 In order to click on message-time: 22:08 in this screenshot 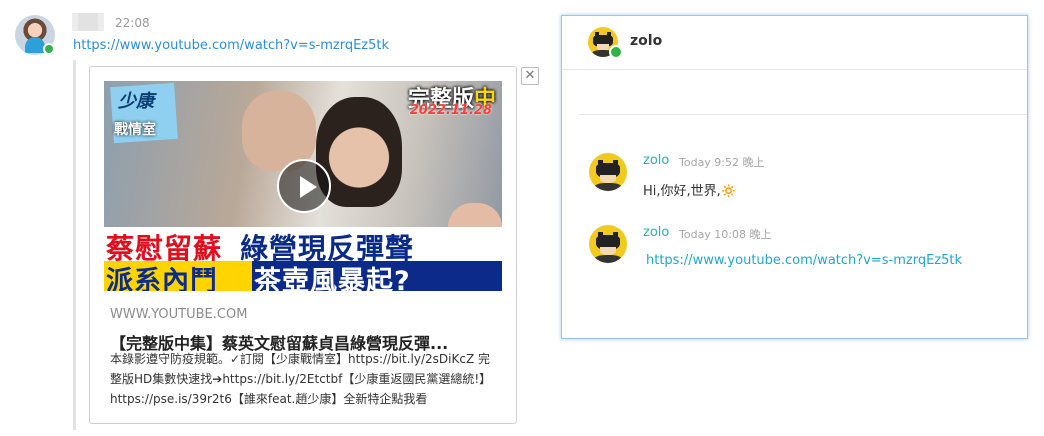, I will do `click(132, 23)`.